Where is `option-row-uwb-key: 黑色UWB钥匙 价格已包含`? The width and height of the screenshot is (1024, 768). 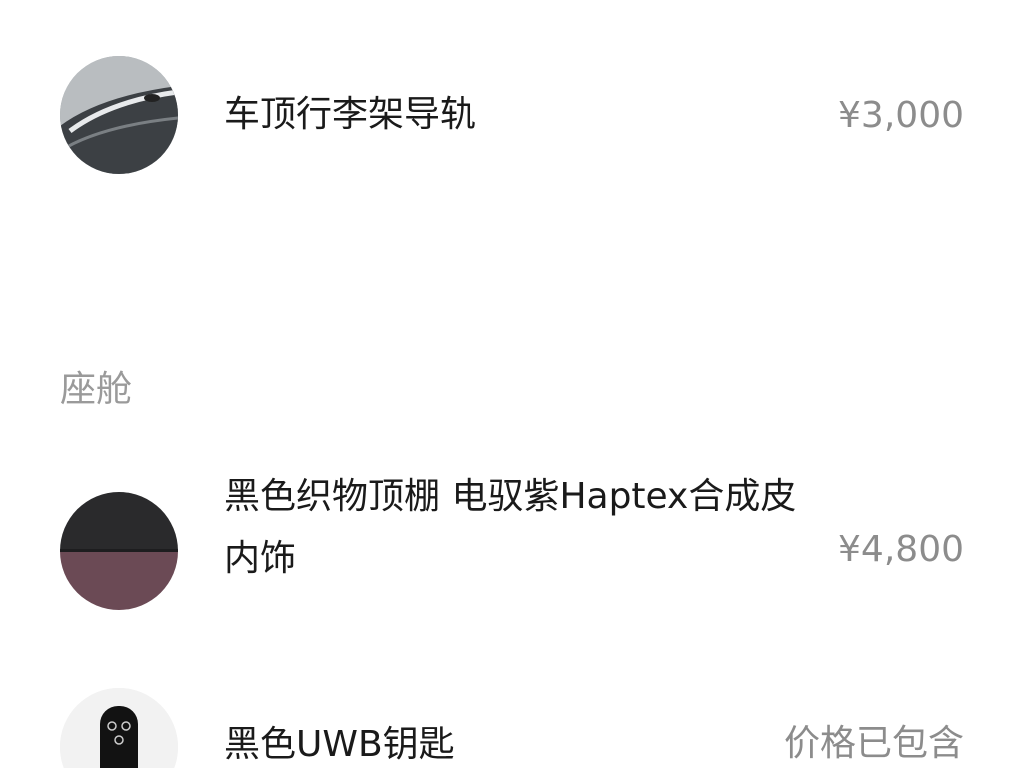
option-row-uwb-key: 黑色UWB钥匙 价格已包含 is located at coordinates (512, 728).